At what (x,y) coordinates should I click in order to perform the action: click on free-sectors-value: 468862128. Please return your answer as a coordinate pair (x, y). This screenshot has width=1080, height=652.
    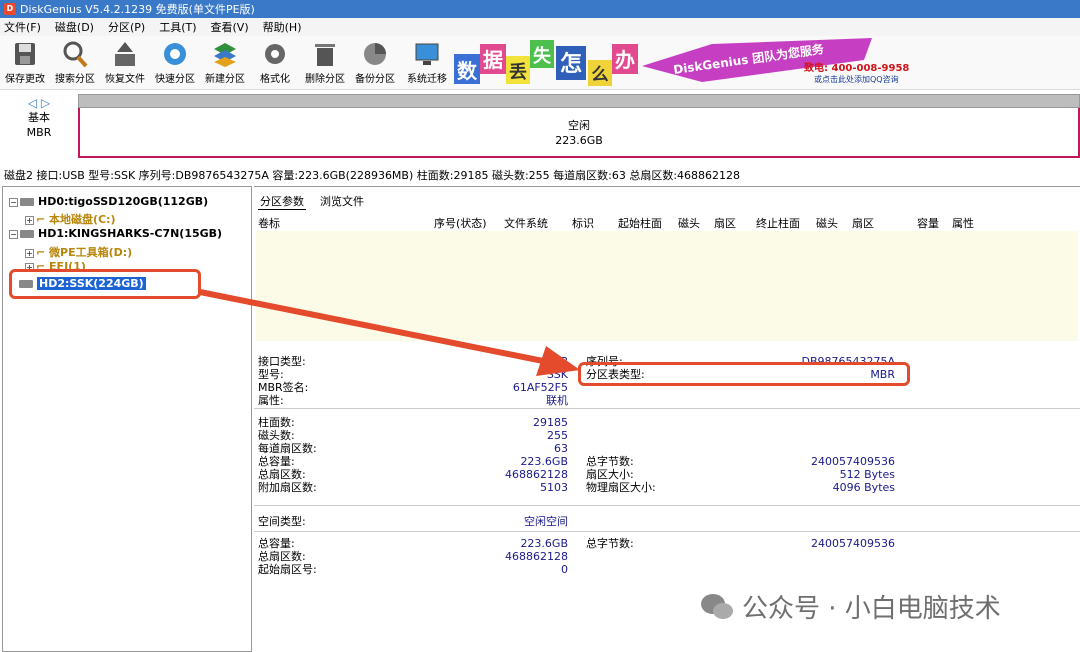
    Looking at the image, I should click on (536, 556).